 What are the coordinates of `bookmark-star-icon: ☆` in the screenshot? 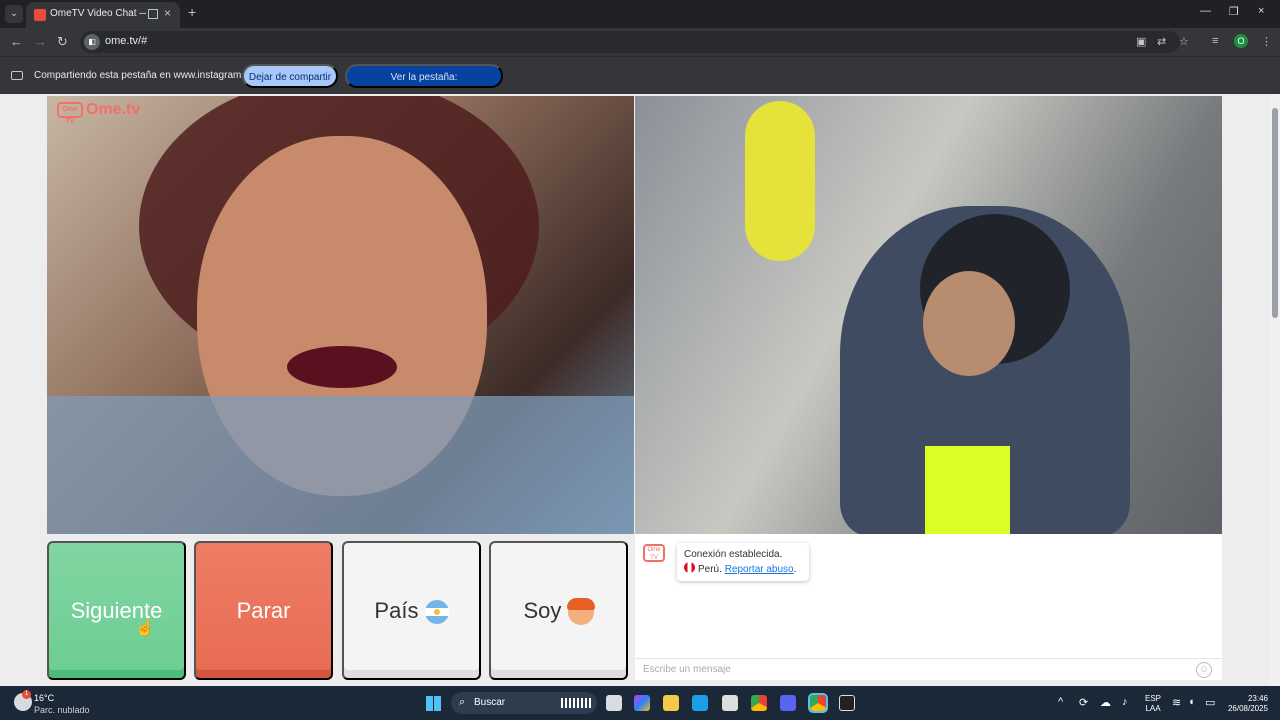 It's located at (1184, 41).